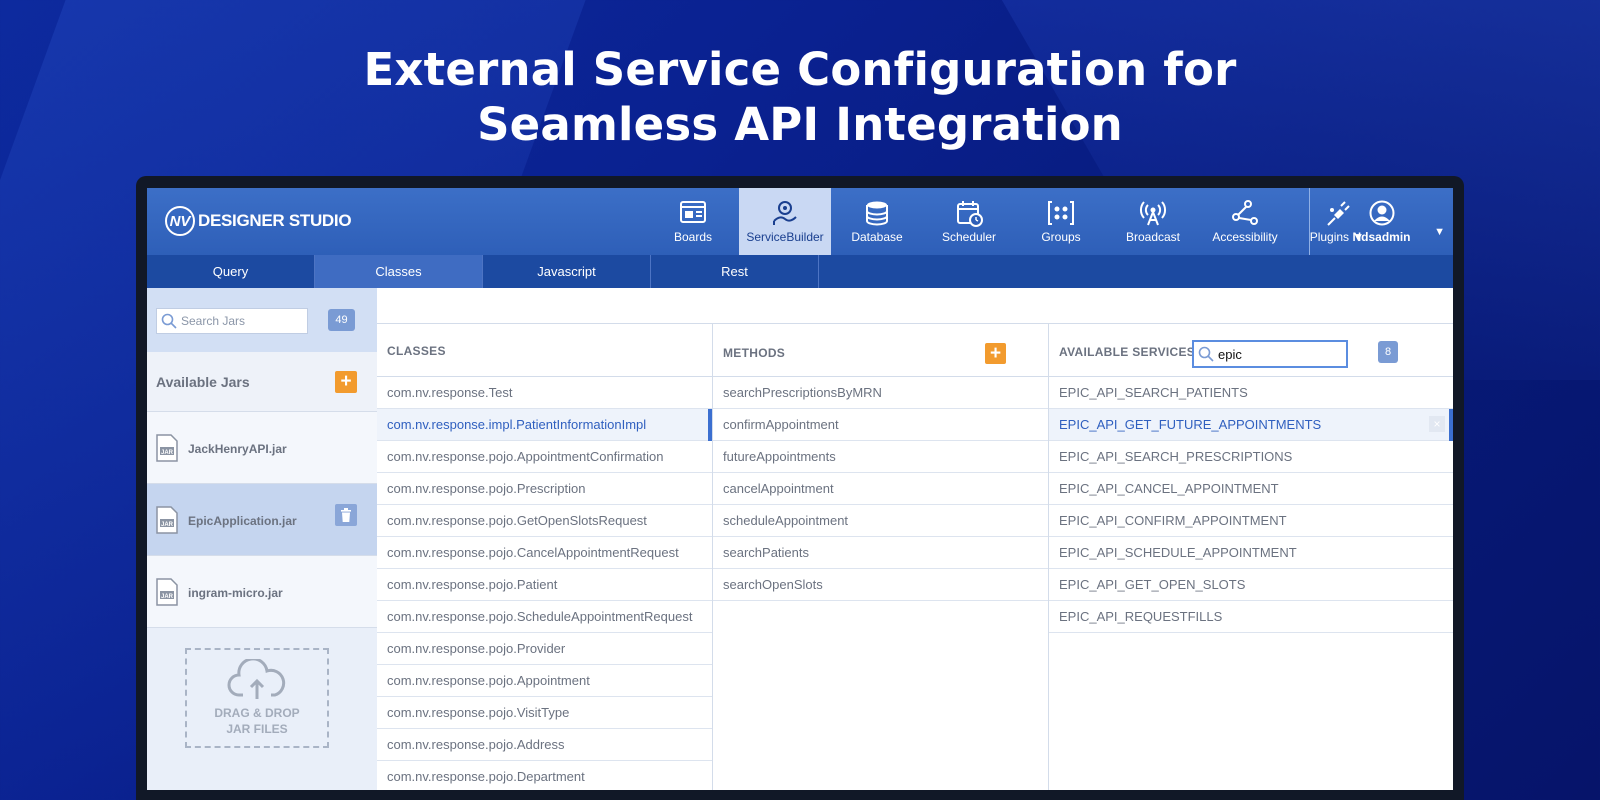  Describe the element at coordinates (476, 648) in the screenshot. I see `list-item-label: com.nv.response.pojo.Provider` at that location.